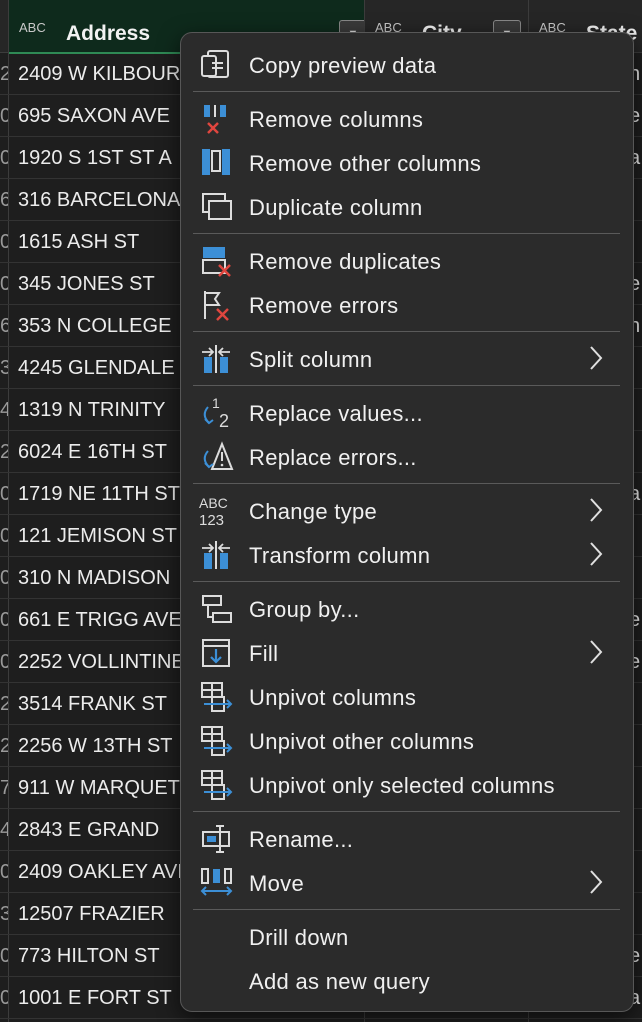 This screenshot has height=1022, width=642. Describe the element at coordinates (407, 981) in the screenshot. I see `menu-item-add-as-new-query: Add as new query` at that location.